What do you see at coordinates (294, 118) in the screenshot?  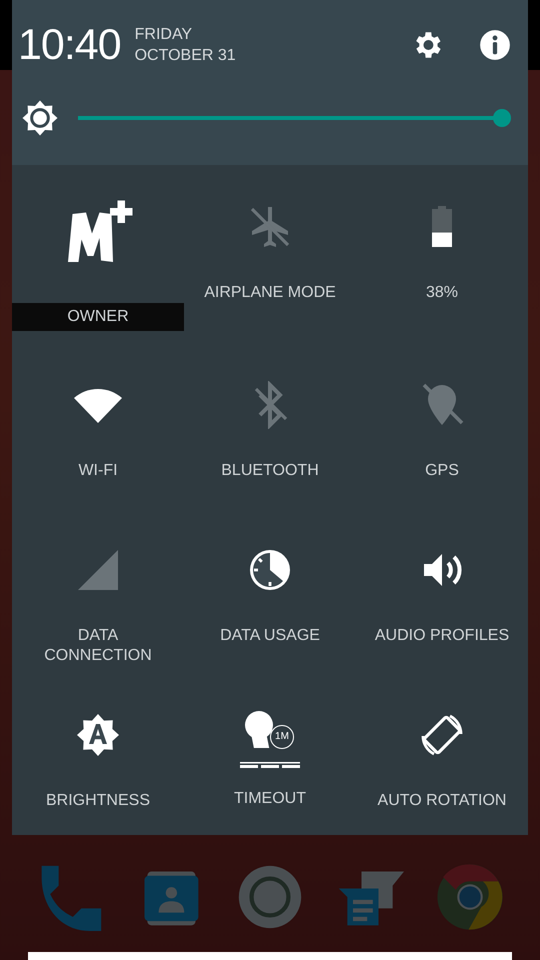 I see `brightness-slider` at bounding box center [294, 118].